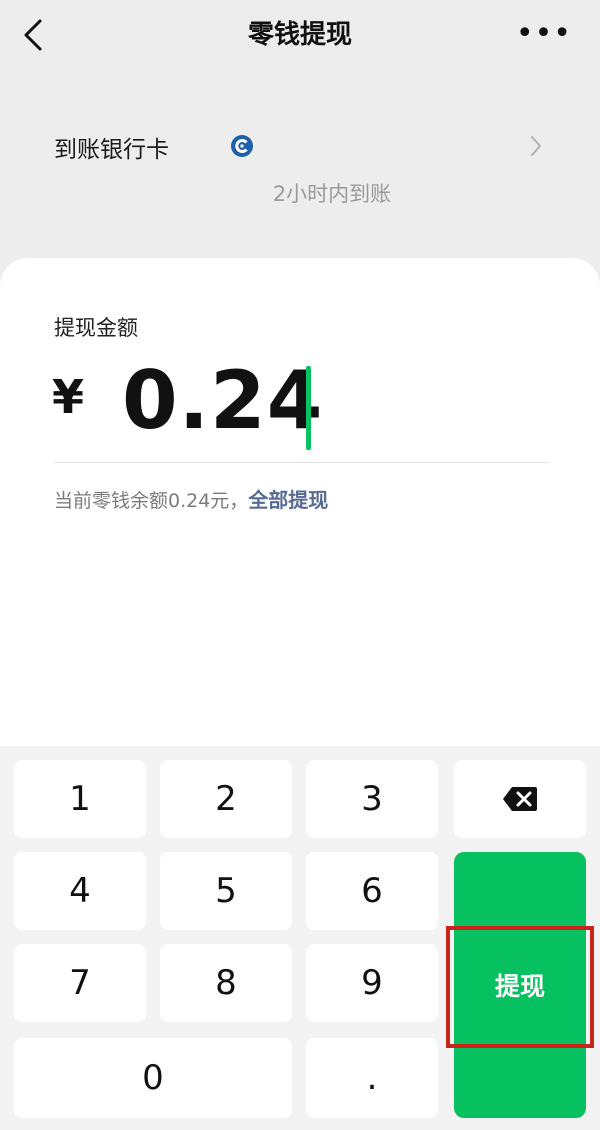  Describe the element at coordinates (372, 983) in the screenshot. I see `key-9: 9` at that location.